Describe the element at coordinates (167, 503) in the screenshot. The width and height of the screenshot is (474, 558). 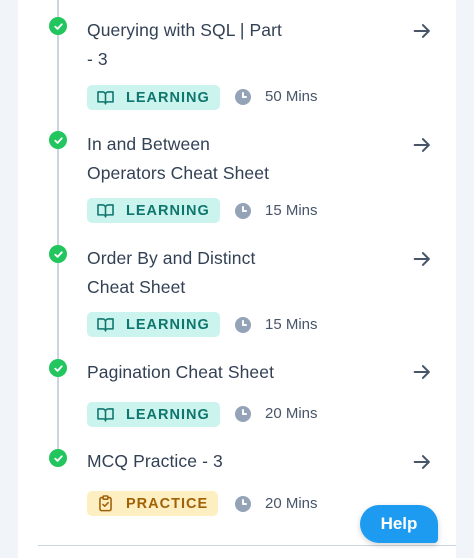
I see `badge-label: PRACTICE` at that location.